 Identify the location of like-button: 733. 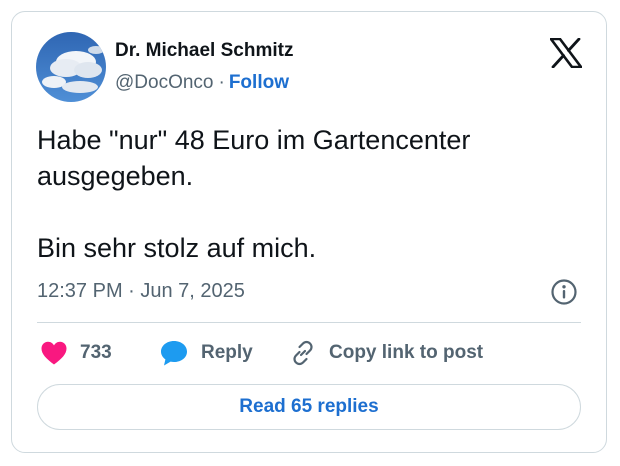
(76, 353).